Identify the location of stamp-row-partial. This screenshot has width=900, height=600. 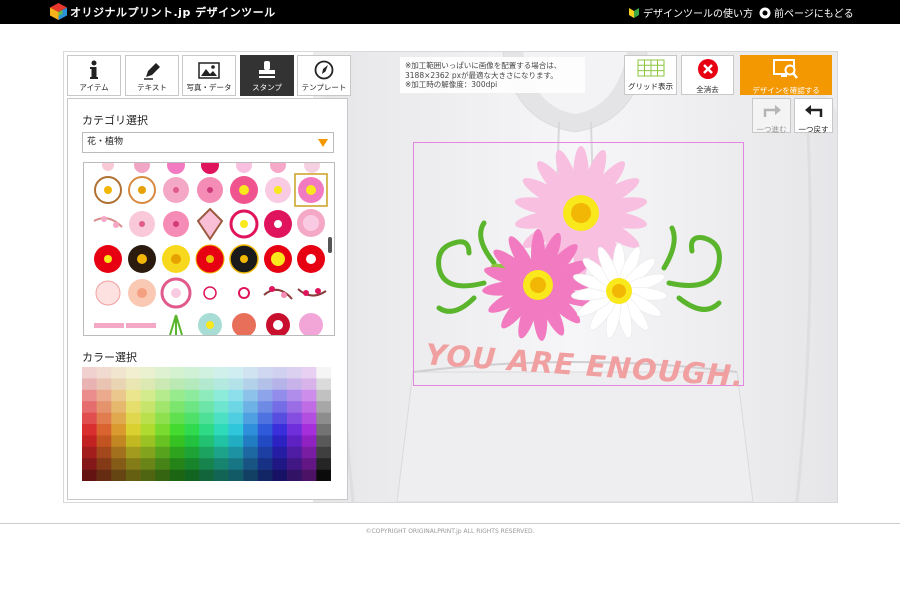
(211, 168).